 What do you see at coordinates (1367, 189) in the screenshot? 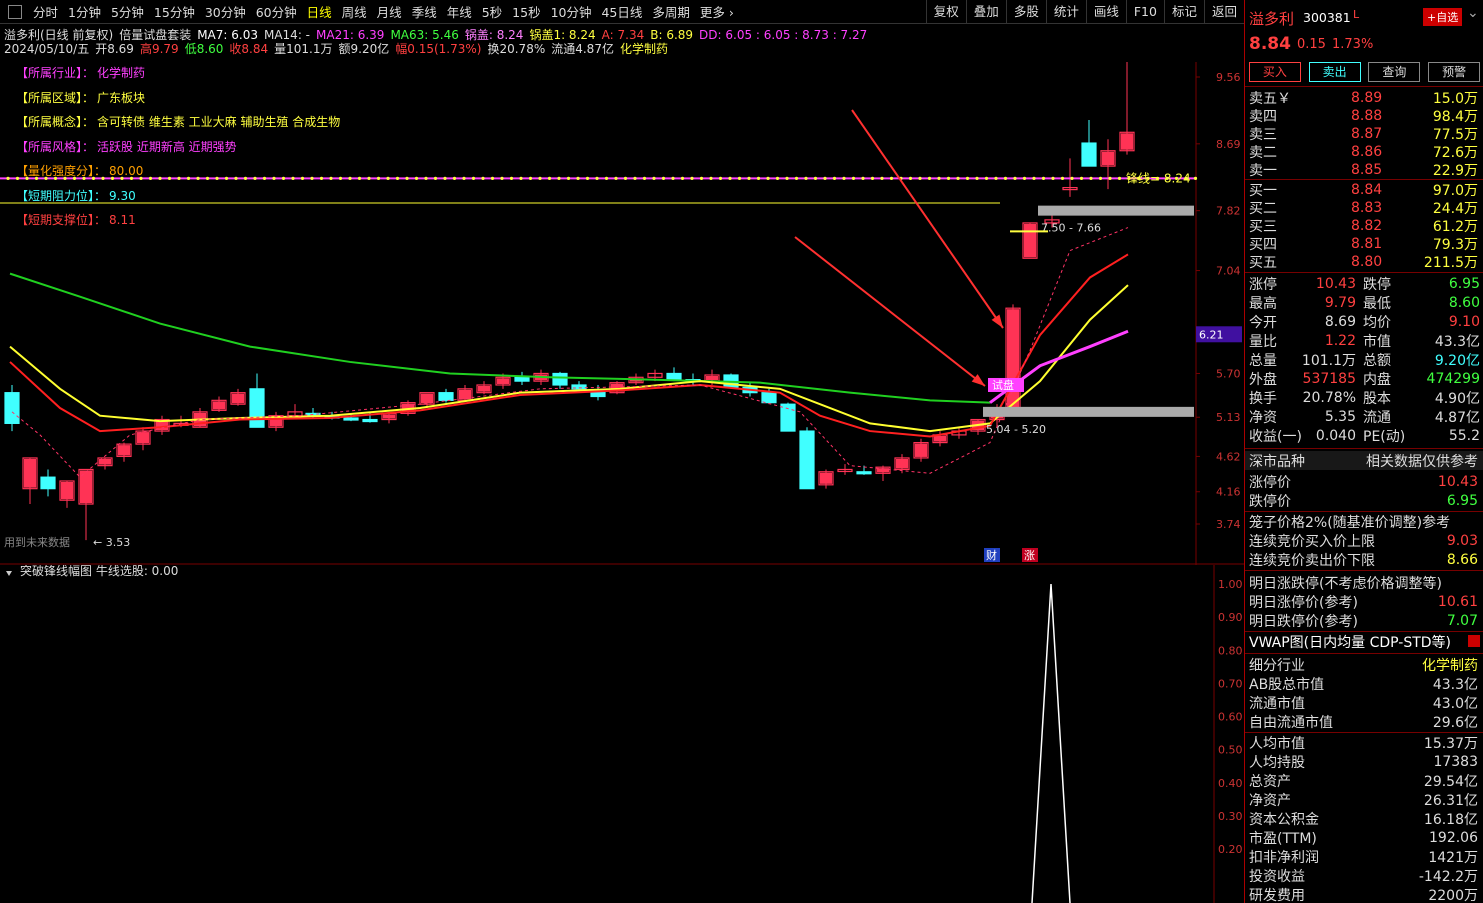
I see `book-price: 8.84` at bounding box center [1367, 189].